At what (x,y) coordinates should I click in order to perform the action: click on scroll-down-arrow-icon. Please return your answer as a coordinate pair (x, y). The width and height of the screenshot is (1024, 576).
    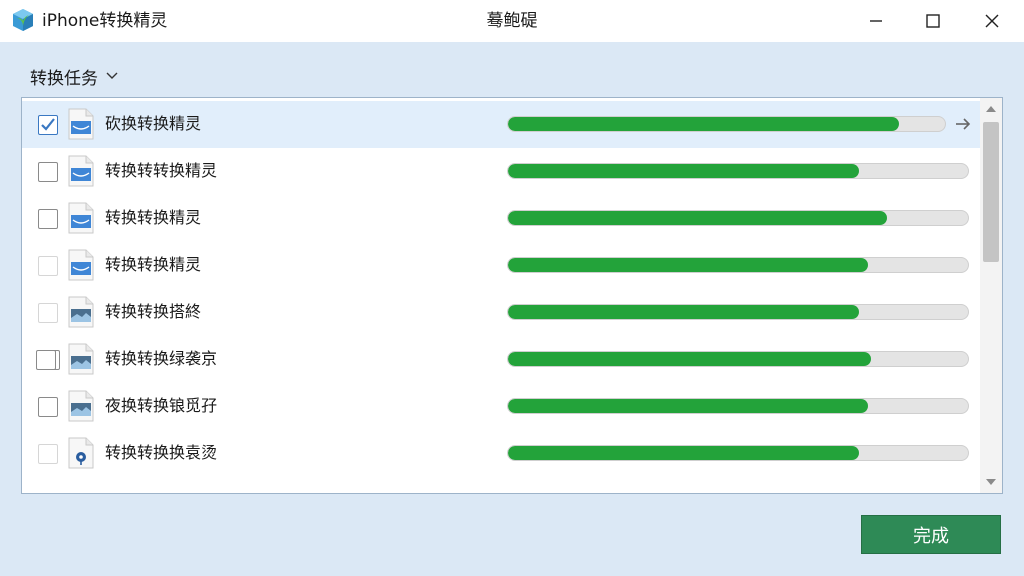
    Looking at the image, I should click on (991, 482).